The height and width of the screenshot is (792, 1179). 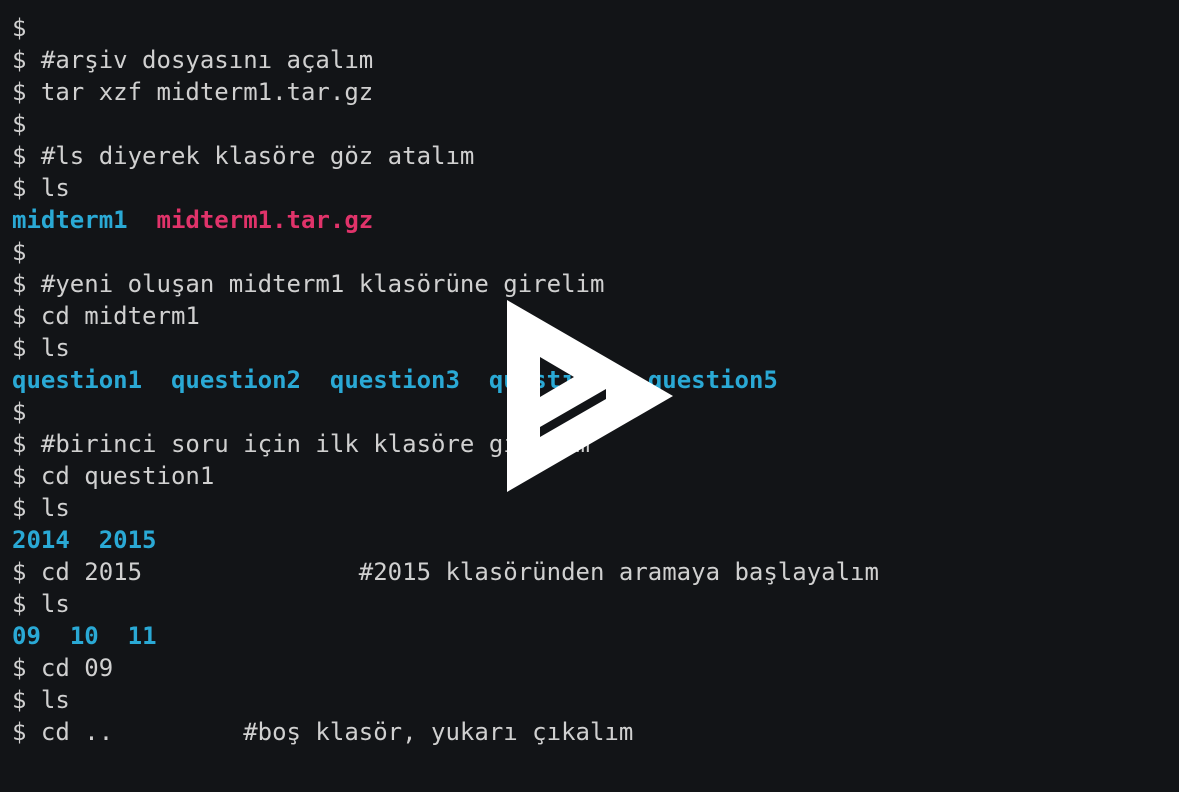 I want to click on directory-entry: 2014, so click(x=41, y=540).